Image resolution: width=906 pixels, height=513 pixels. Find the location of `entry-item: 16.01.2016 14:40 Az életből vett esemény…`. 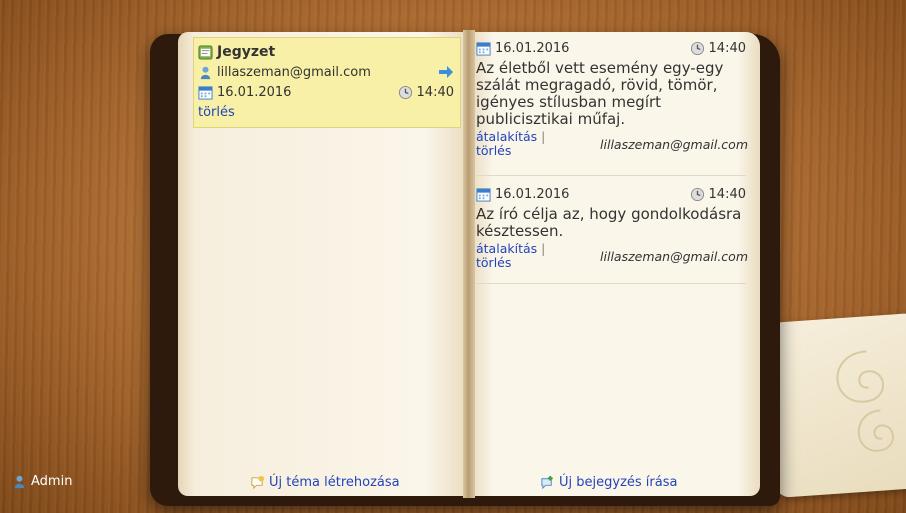

entry-item: 16.01.2016 14:40 Az életből vett esemény… is located at coordinates (612, 98).